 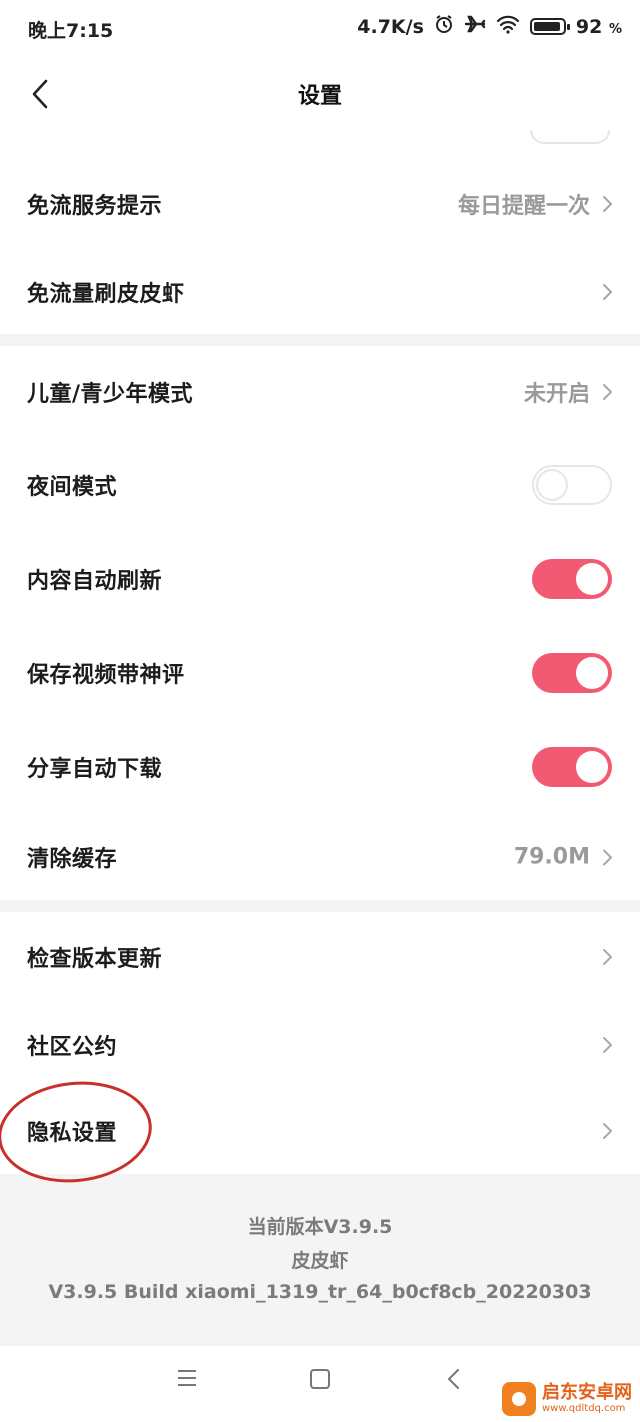 I want to click on row-label: 分享自动下载, so click(x=95, y=769).